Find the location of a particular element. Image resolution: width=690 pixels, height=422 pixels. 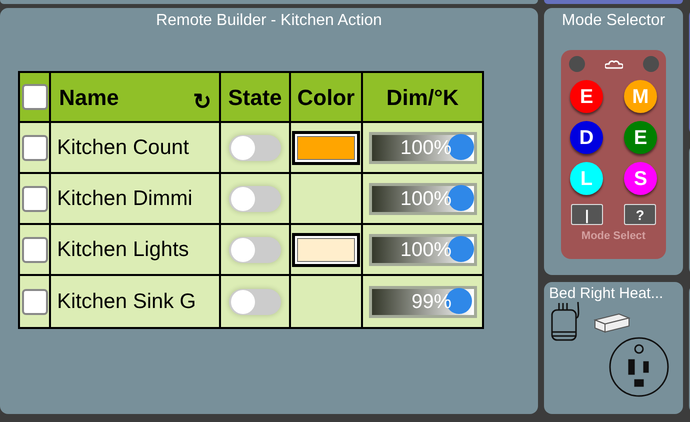

tile-title: Mode Selector is located at coordinates (614, 21).